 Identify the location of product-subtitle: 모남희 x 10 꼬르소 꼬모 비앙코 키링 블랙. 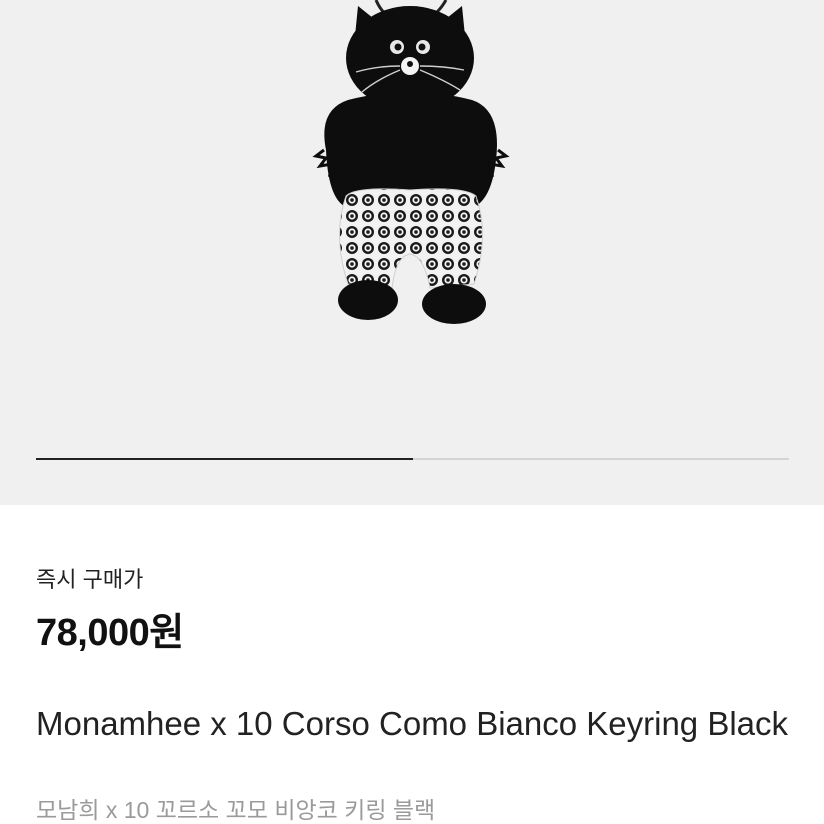
(236, 810).